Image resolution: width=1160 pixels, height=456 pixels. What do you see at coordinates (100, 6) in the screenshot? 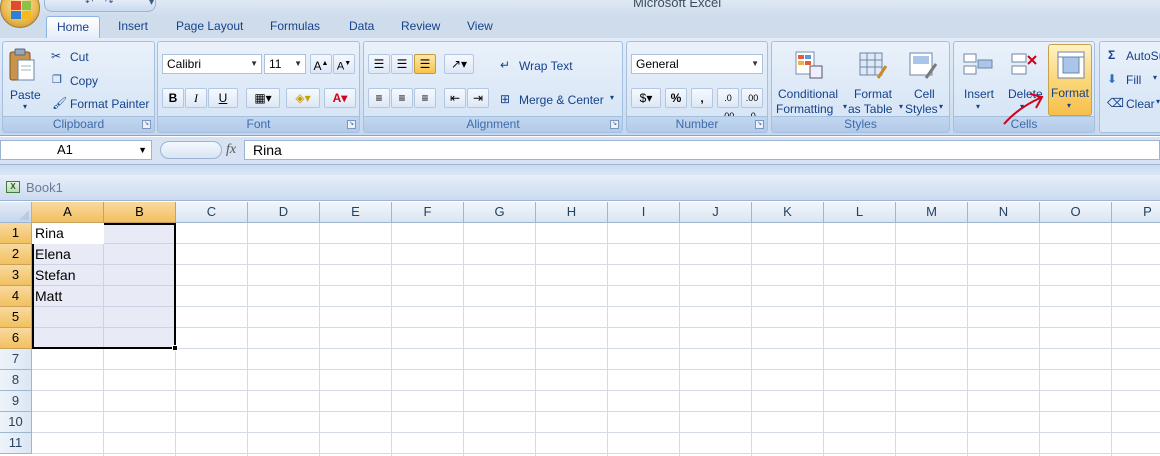
I see `quick-access-toolbar: ↶ ↷ ▾` at bounding box center [100, 6].